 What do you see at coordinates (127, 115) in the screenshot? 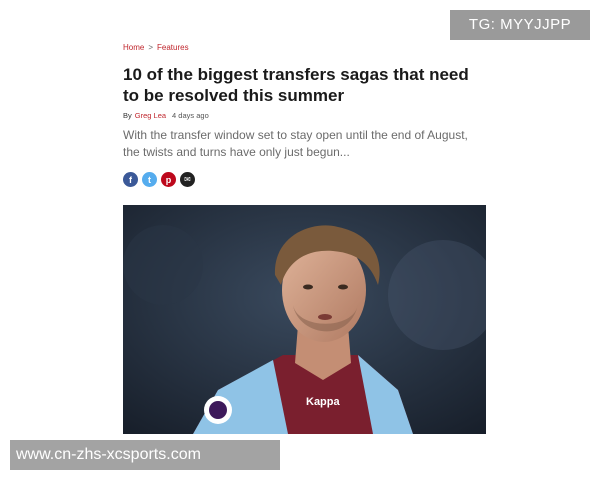
I see `byline-prefix: By` at bounding box center [127, 115].